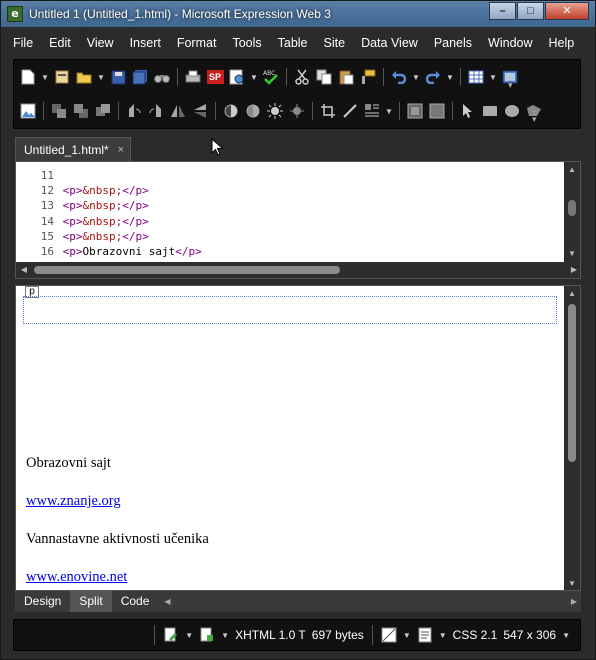  Describe the element at coordinates (117, 549) in the screenshot. I see `paragraph: Vannastavne aktivnosti učenika` at that location.